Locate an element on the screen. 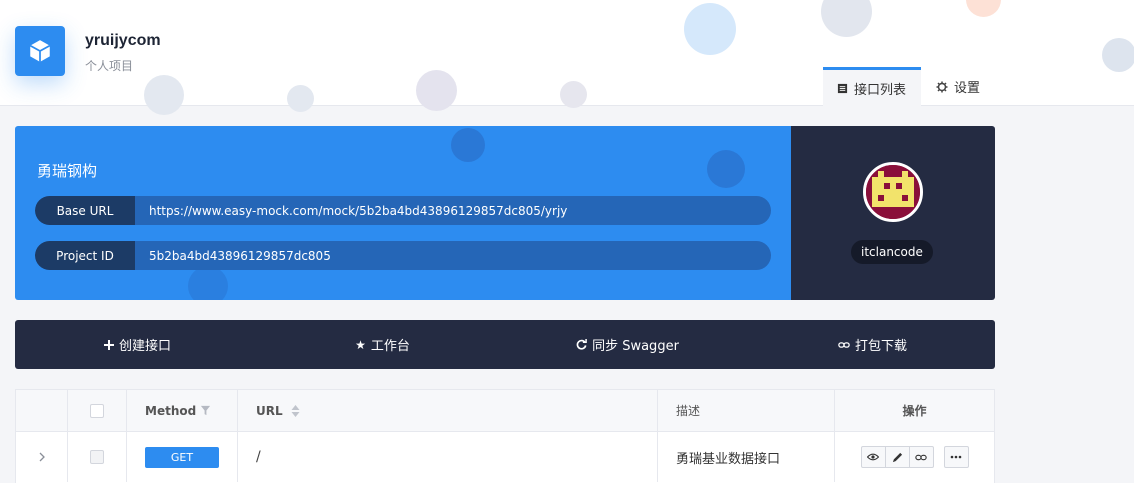 This screenshot has width=1134, height=483. url-header: URL is located at coordinates (448, 410).